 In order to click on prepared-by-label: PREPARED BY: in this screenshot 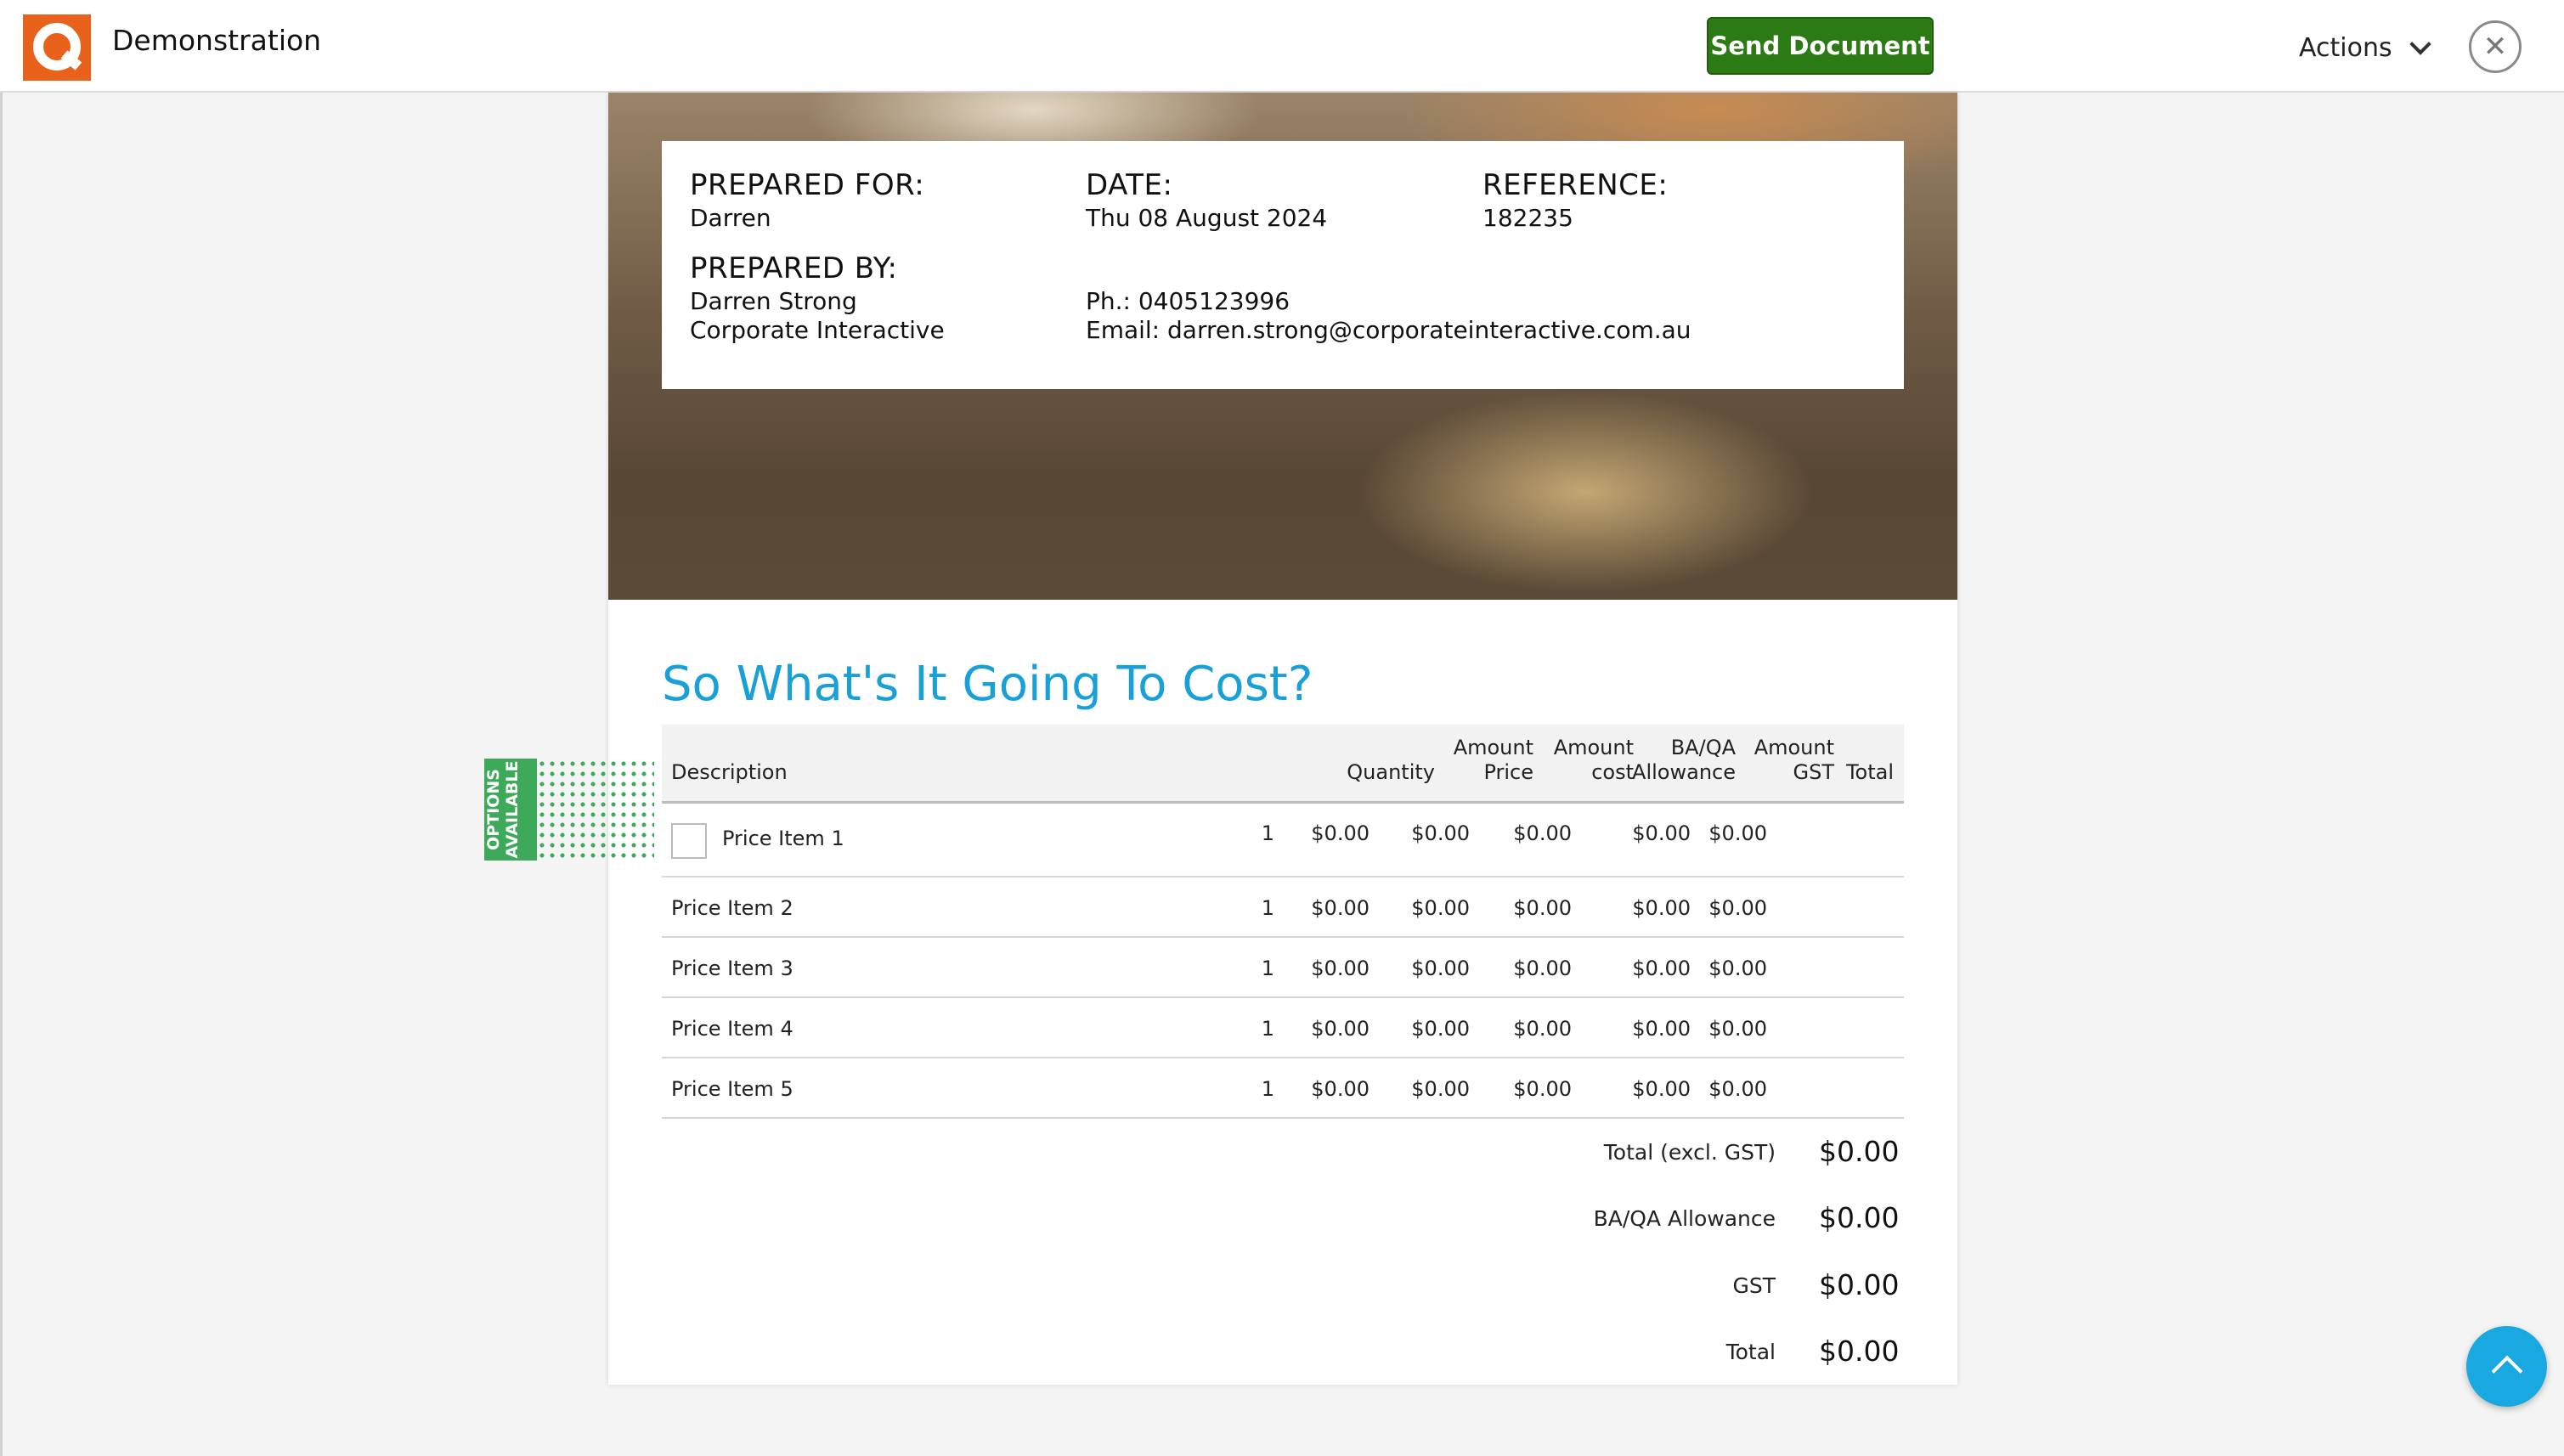, I will do `click(794, 268)`.